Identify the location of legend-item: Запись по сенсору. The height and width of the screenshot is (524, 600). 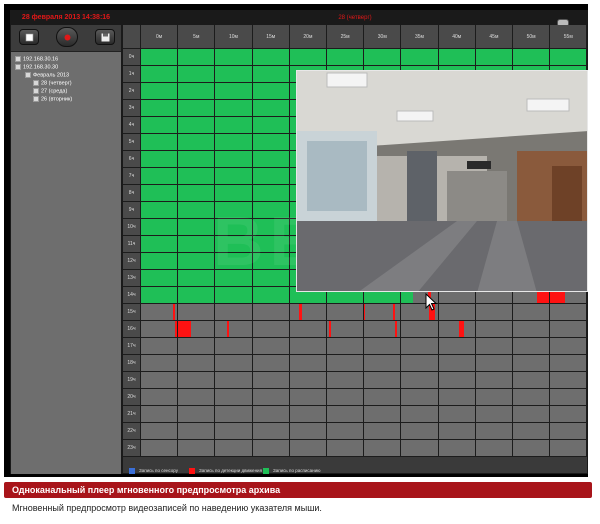
(153, 470).